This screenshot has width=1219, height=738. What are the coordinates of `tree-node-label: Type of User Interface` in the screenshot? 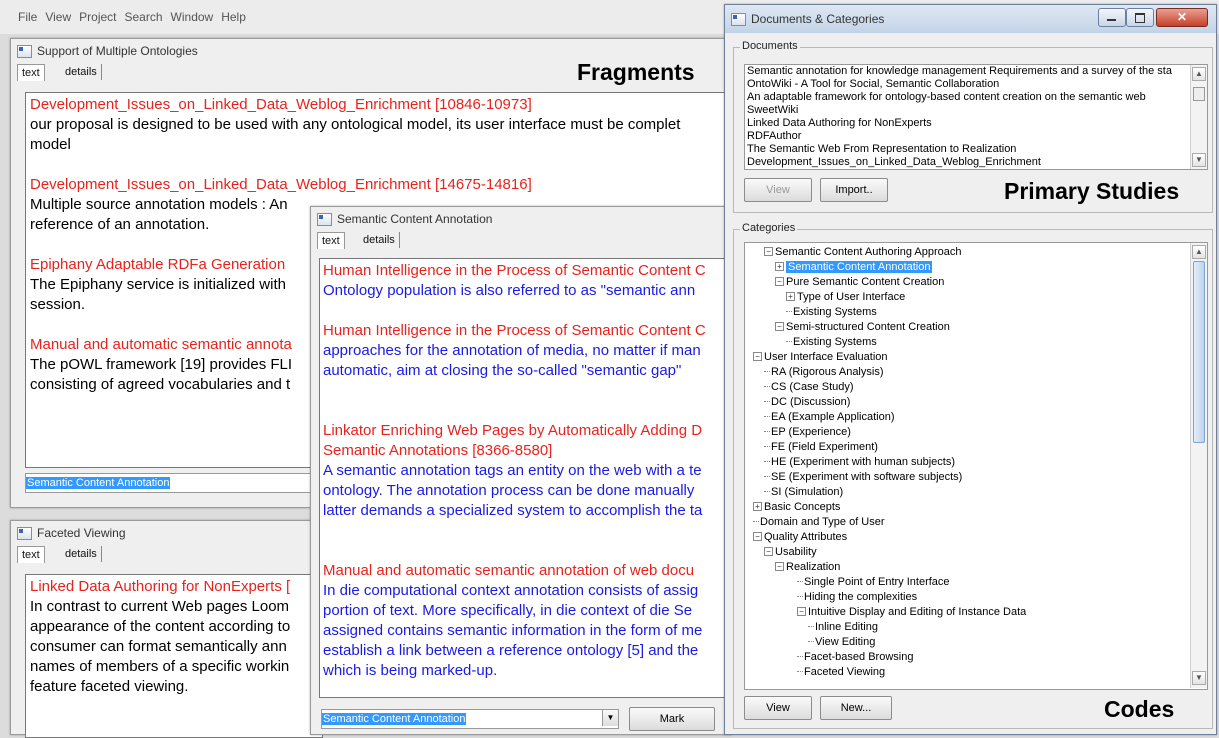 It's located at (851, 297).